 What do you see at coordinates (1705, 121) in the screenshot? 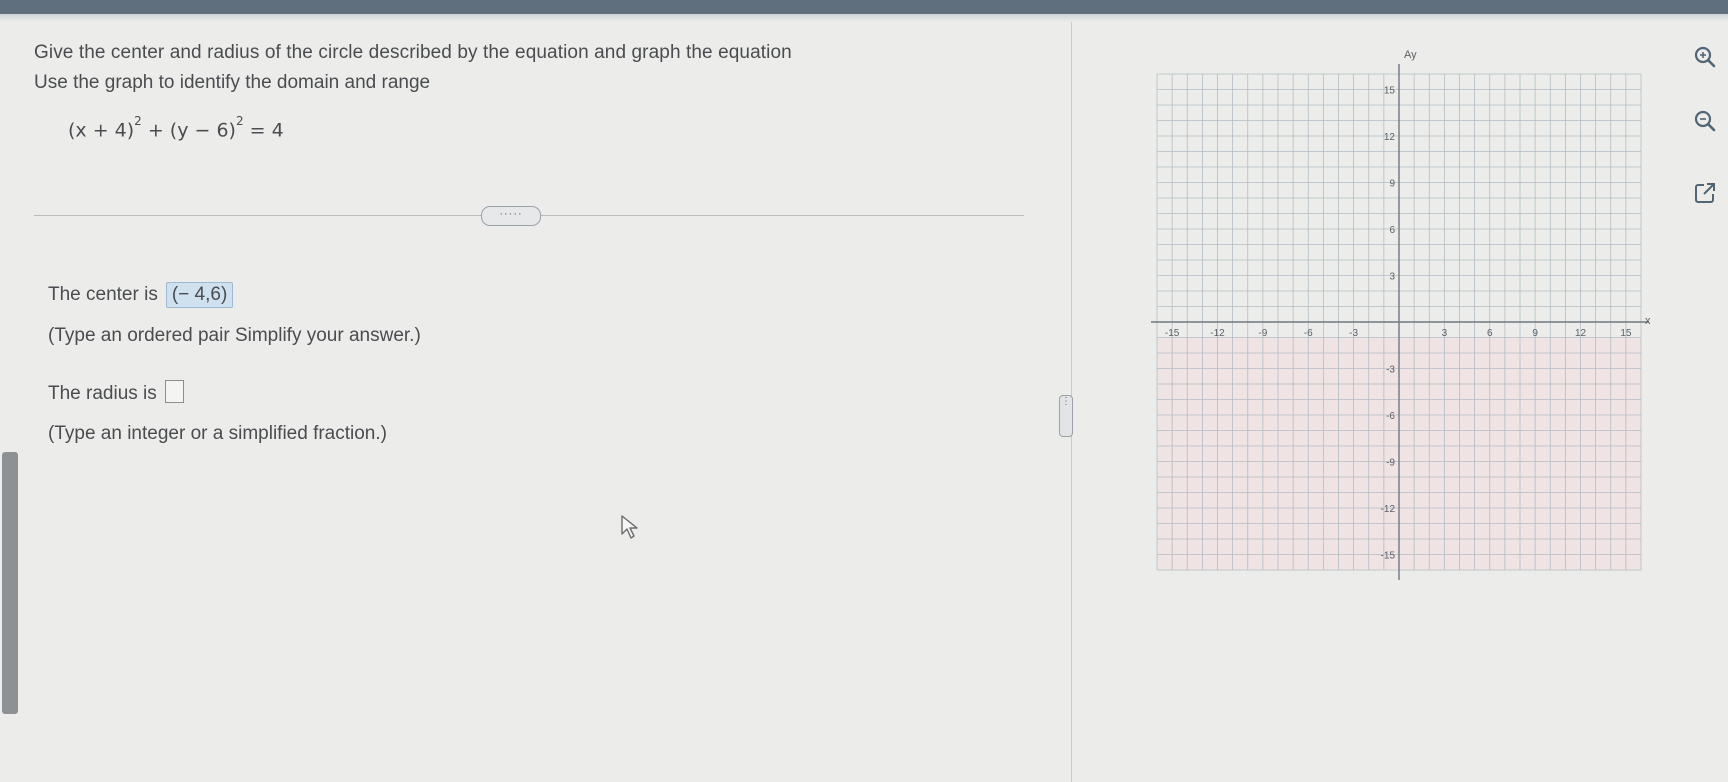
I see `zoom-out-icon` at bounding box center [1705, 121].